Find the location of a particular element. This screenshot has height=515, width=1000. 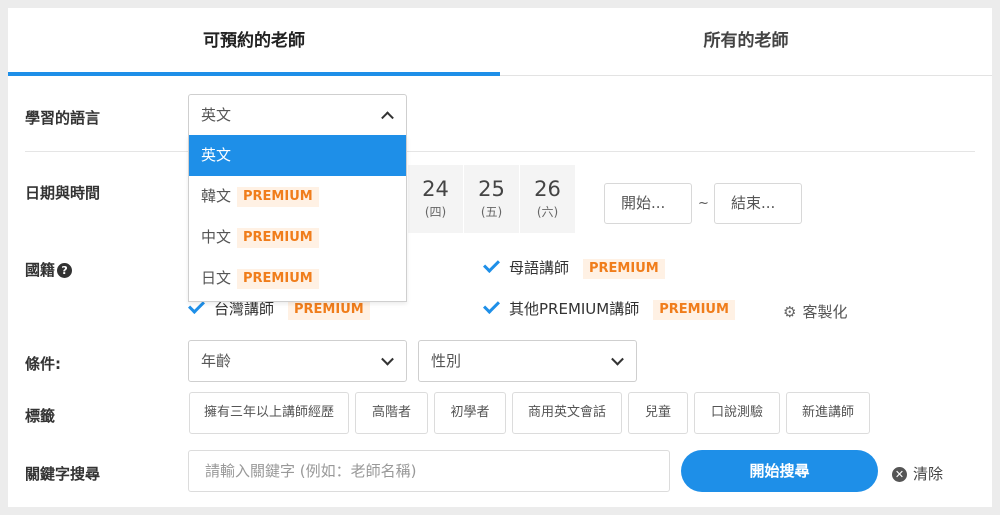

option-label: 中文 is located at coordinates (216, 237).